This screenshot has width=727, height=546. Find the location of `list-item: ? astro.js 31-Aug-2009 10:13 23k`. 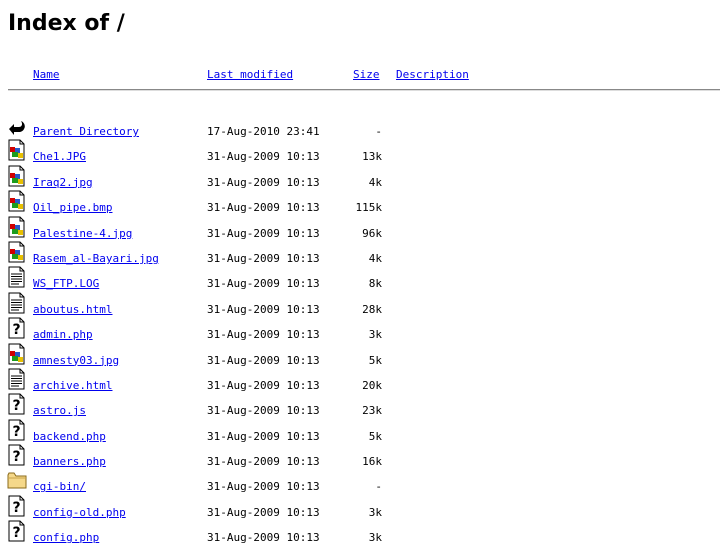

list-item: ? astro.js 31-Aug-2009 10:13 23k is located at coordinates (363, 405).